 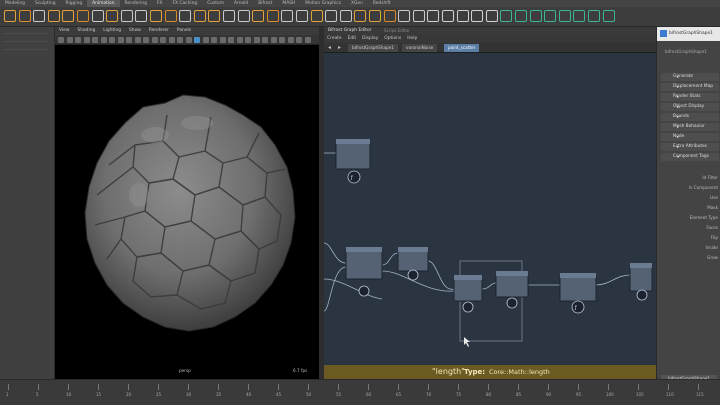 What do you see at coordinates (339, 47) in the screenshot?
I see `forward-arrow-icon: ▸` at bounding box center [339, 47].